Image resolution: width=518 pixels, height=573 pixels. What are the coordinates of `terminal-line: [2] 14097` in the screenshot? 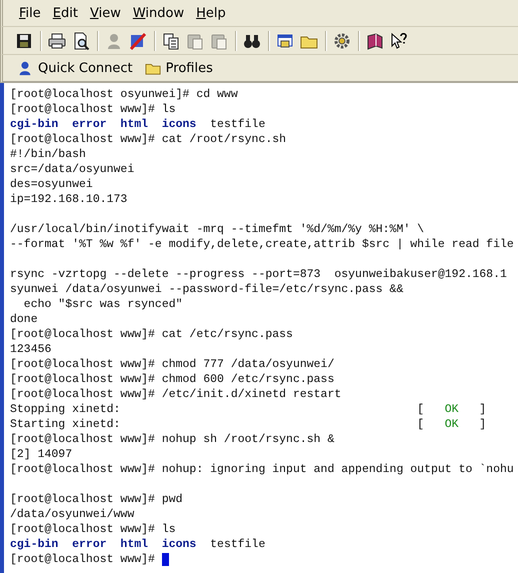 It's located at (41, 454).